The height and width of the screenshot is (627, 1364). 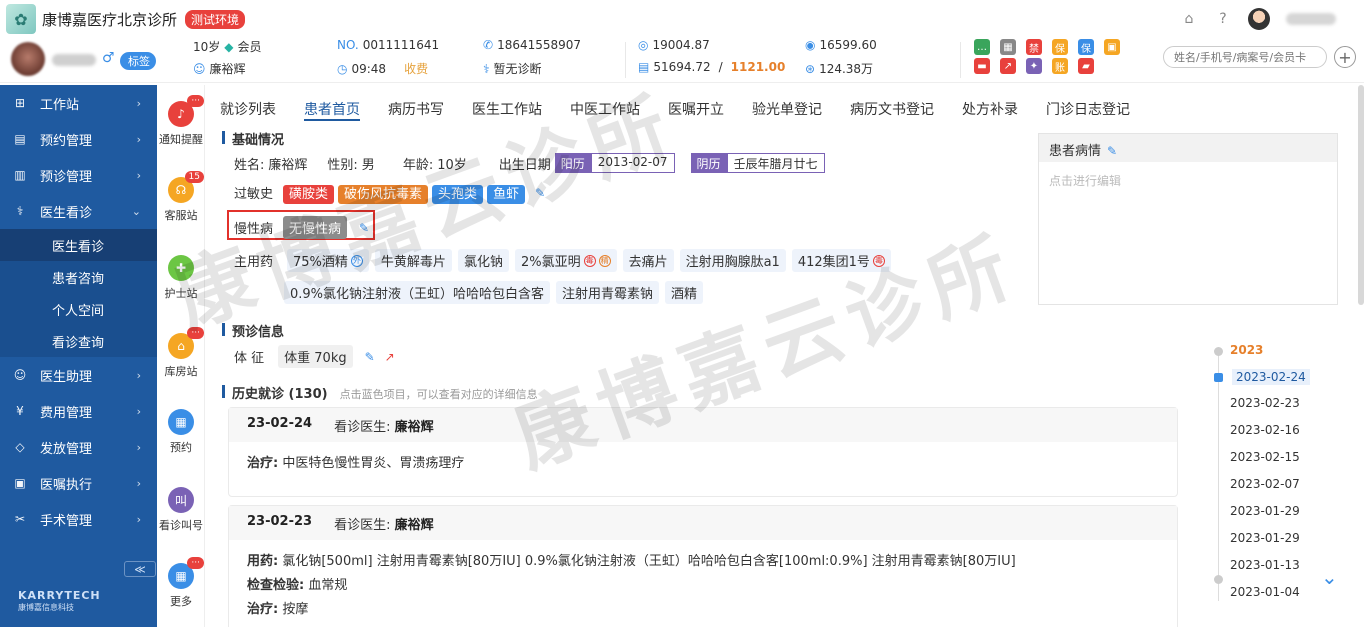 What do you see at coordinates (1188, 180) in the screenshot?
I see `condition-editor: 点击进行编辑` at bounding box center [1188, 180].